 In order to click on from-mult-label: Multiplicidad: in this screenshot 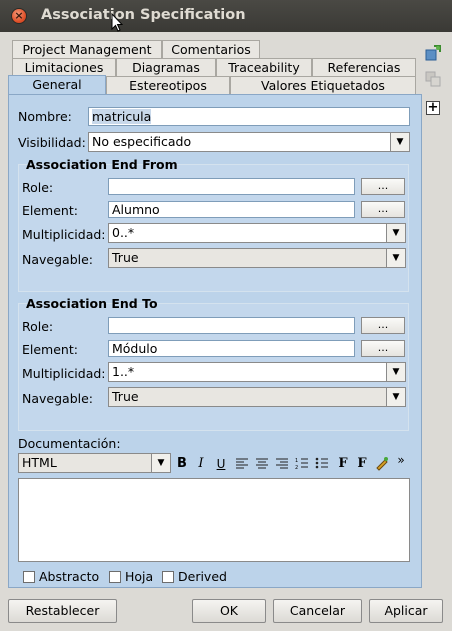, I will do `click(64, 234)`.